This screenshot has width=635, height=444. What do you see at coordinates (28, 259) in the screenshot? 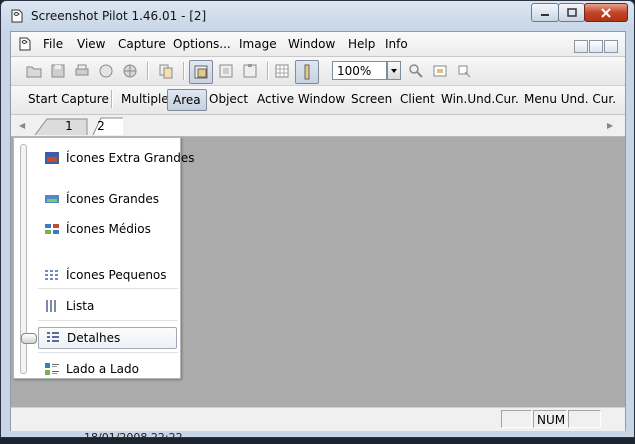
I see `view-size-slider` at bounding box center [28, 259].